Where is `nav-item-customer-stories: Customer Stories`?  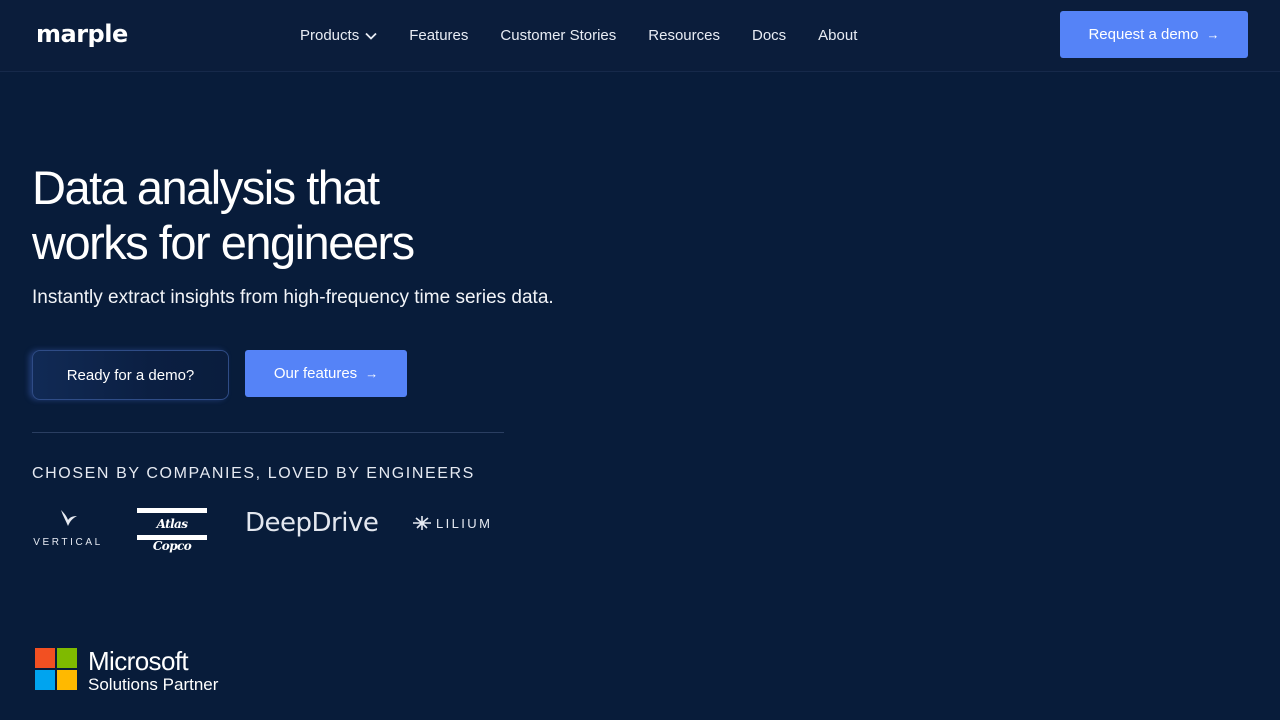 nav-item-customer-stories: Customer Stories is located at coordinates (558, 35).